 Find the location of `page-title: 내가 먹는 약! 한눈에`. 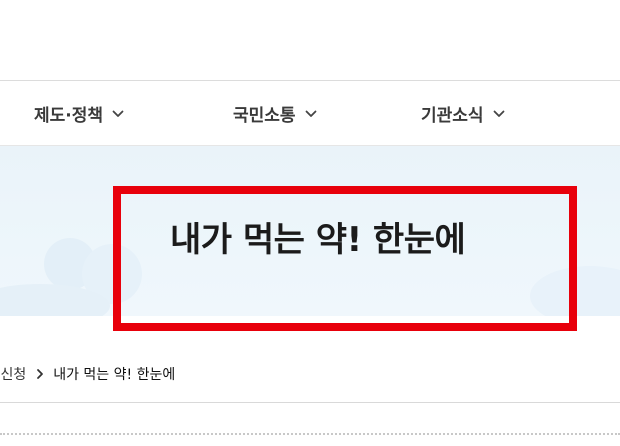

page-title: 내가 먹는 약! 한눈에 is located at coordinates (318, 240).